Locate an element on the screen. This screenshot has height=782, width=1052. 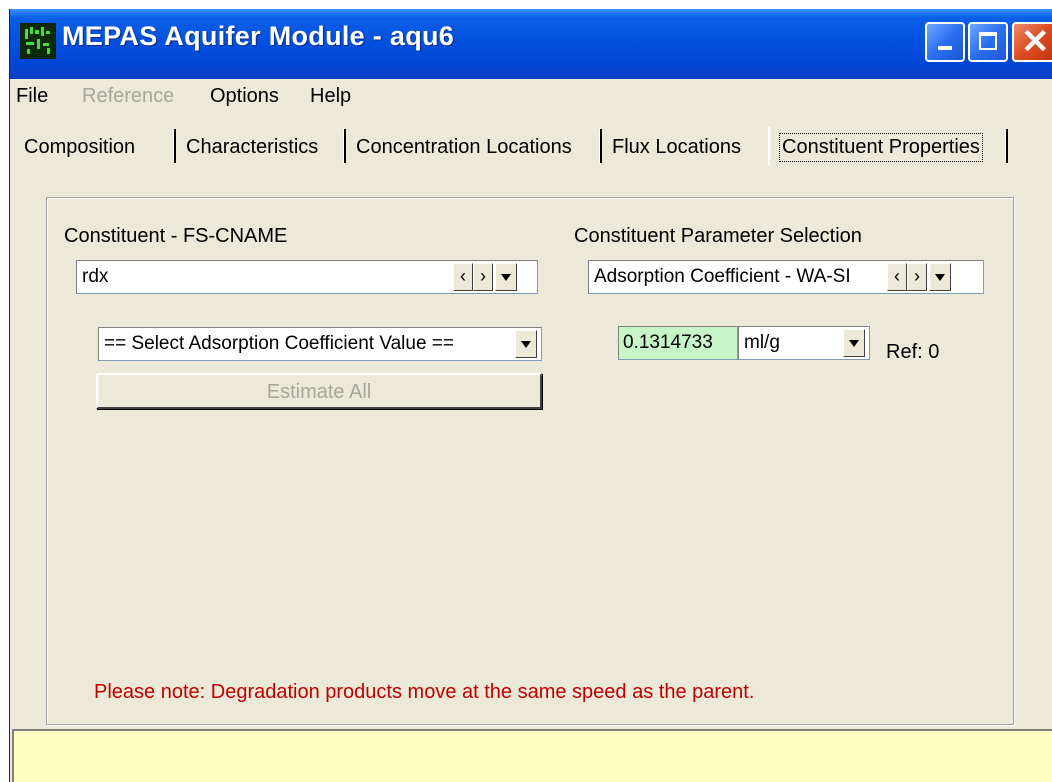
window-title: MEPAS Aquifer Module - aqu6 is located at coordinates (258, 36).